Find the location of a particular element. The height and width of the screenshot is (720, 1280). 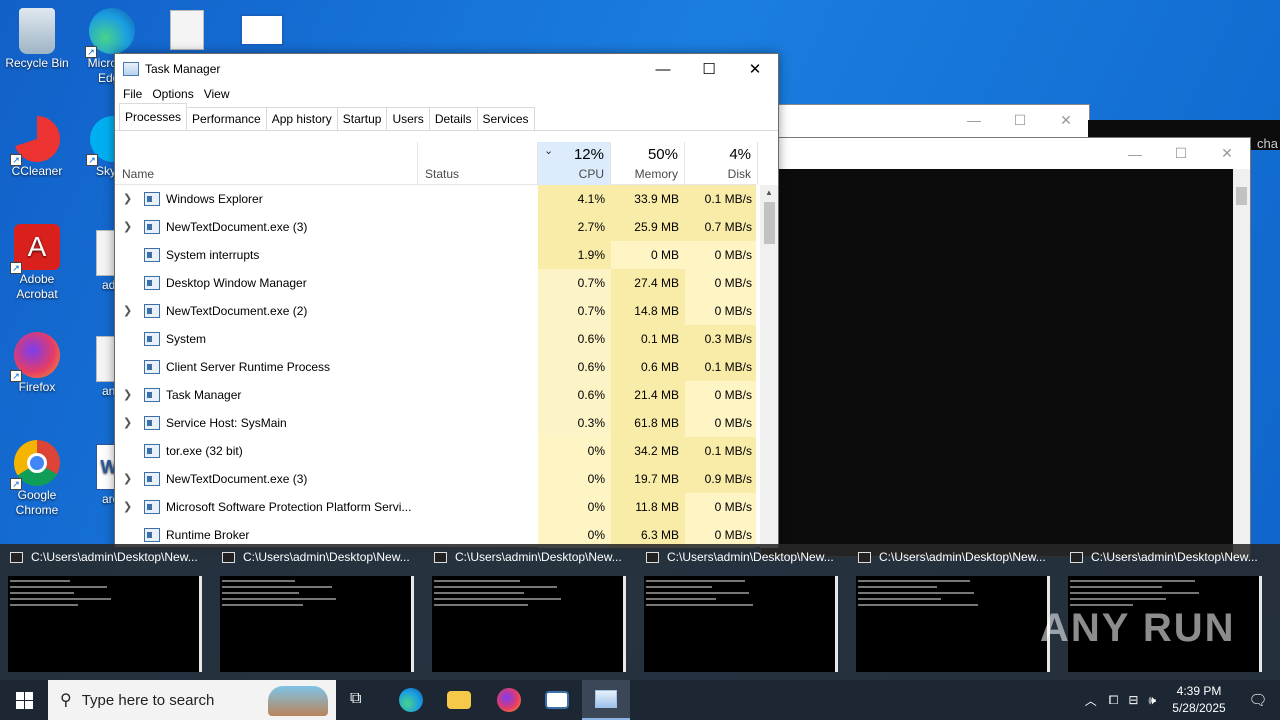

maximize-button: ☐ is located at coordinates (709, 69).